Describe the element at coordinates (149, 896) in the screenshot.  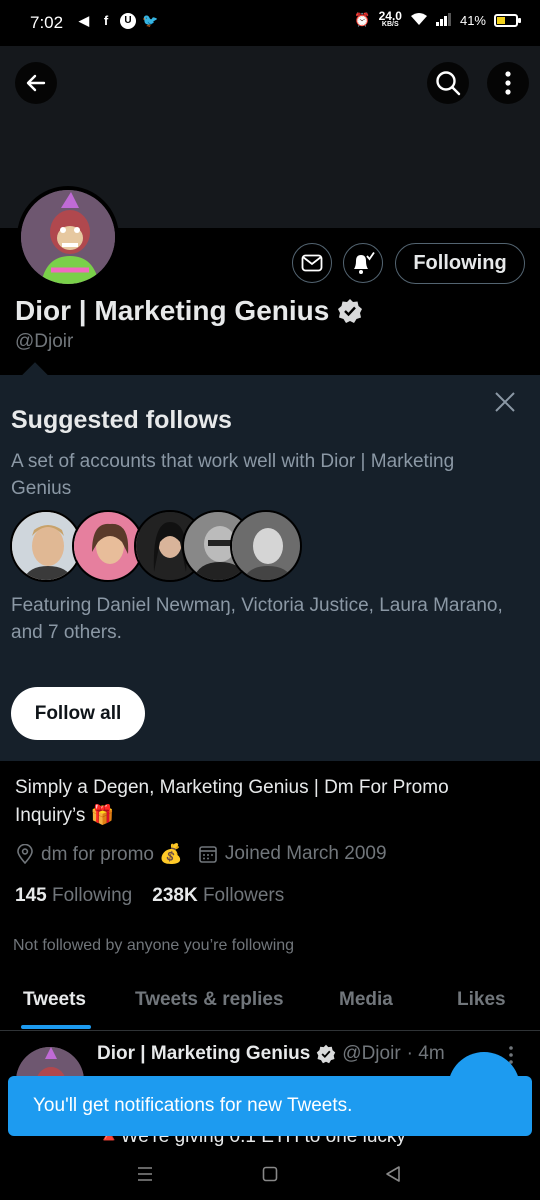
I see `follow-counts: 145 Following 238K Followers` at that location.